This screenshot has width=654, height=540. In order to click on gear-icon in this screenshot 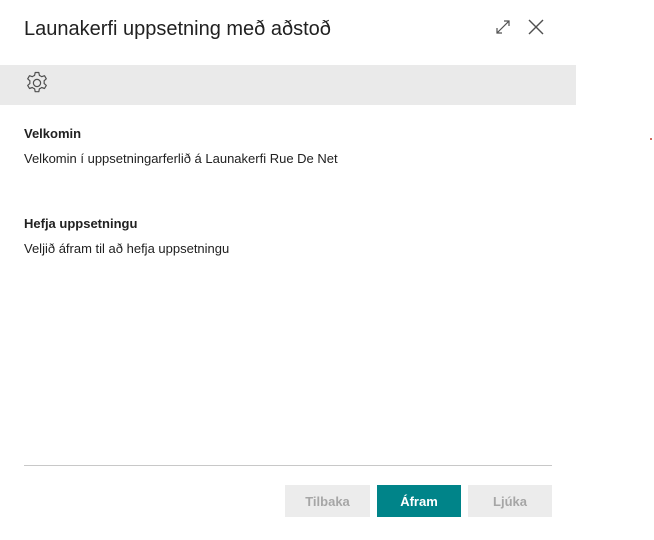, I will do `click(37, 85)`.